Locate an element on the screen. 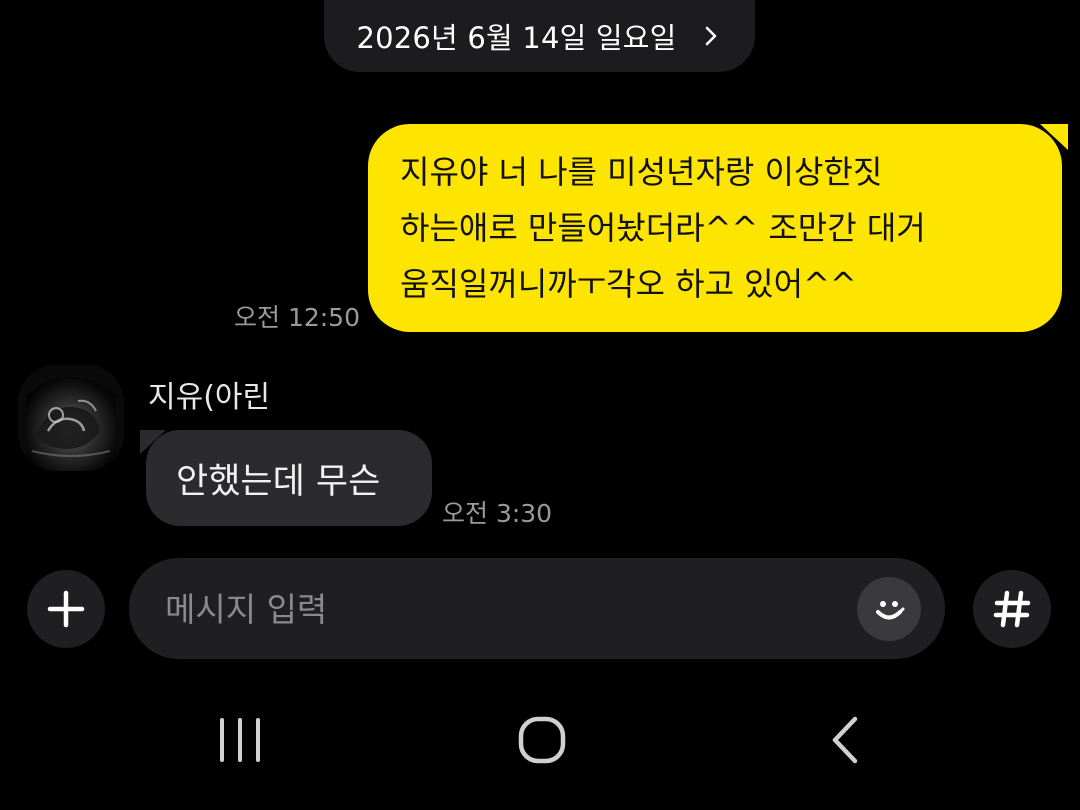 The width and height of the screenshot is (1080, 810). chevron-right-icon is located at coordinates (711, 36).